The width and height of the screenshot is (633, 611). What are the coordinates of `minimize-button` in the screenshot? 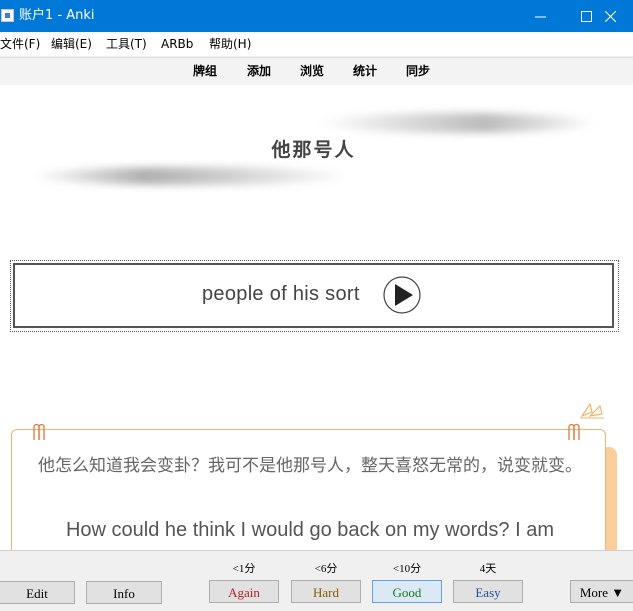 It's located at (540, 16).